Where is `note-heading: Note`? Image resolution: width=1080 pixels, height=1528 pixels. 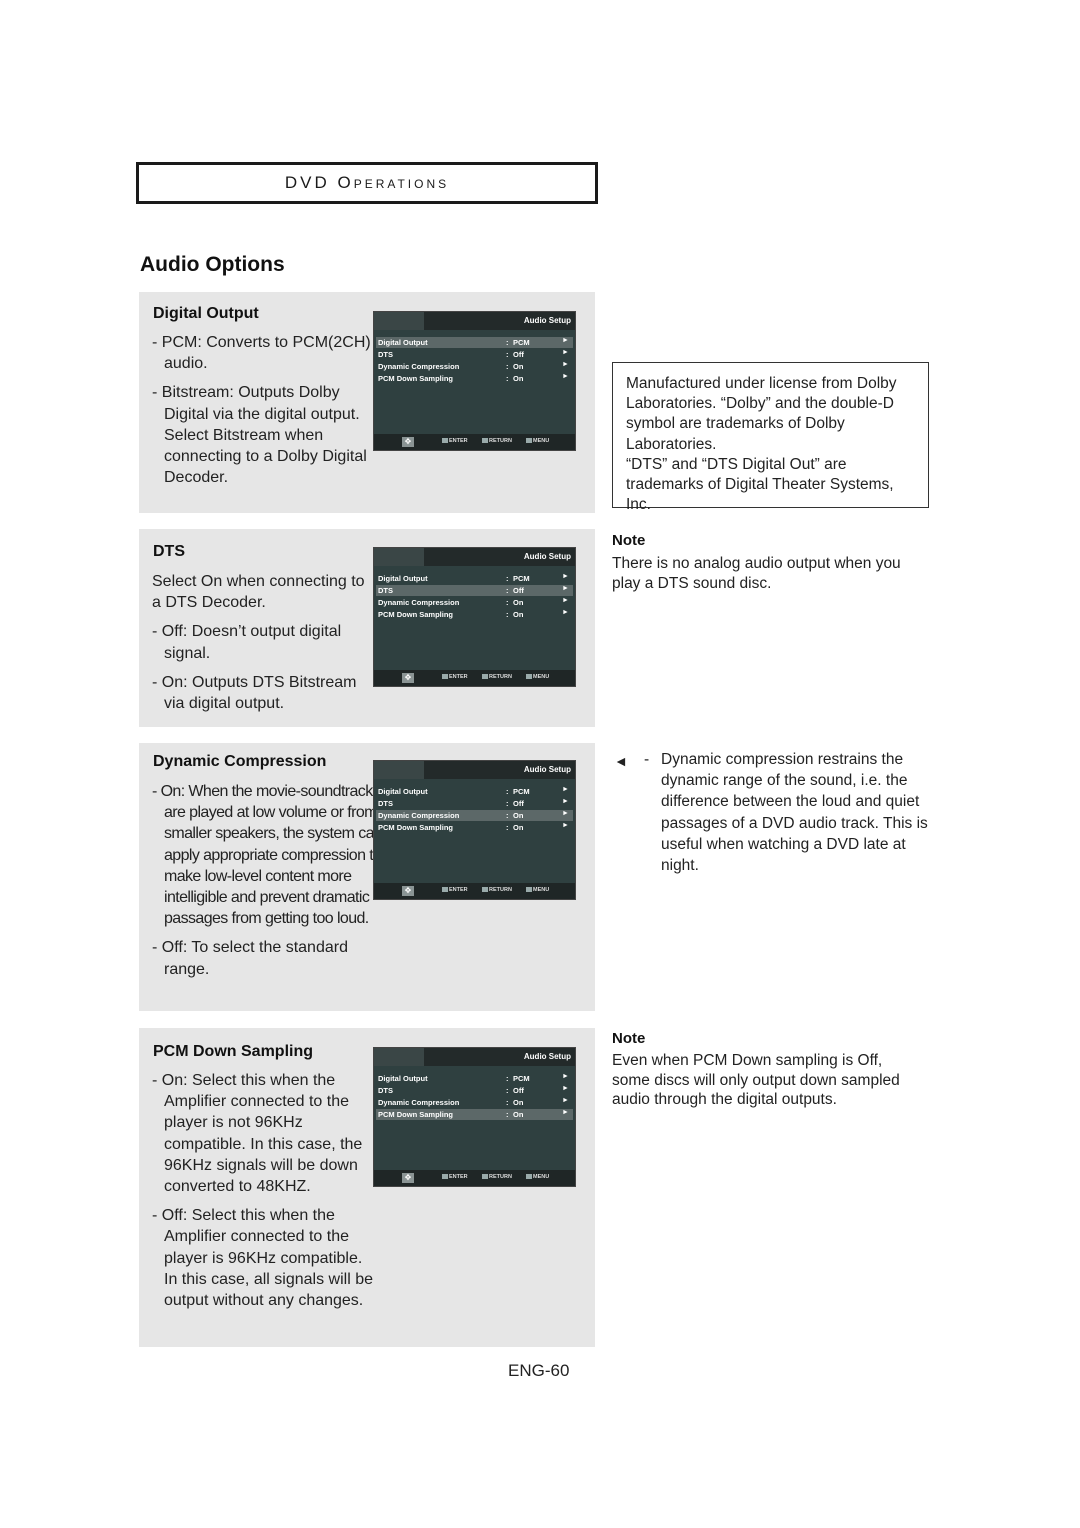 note-heading: Note is located at coordinates (629, 1038).